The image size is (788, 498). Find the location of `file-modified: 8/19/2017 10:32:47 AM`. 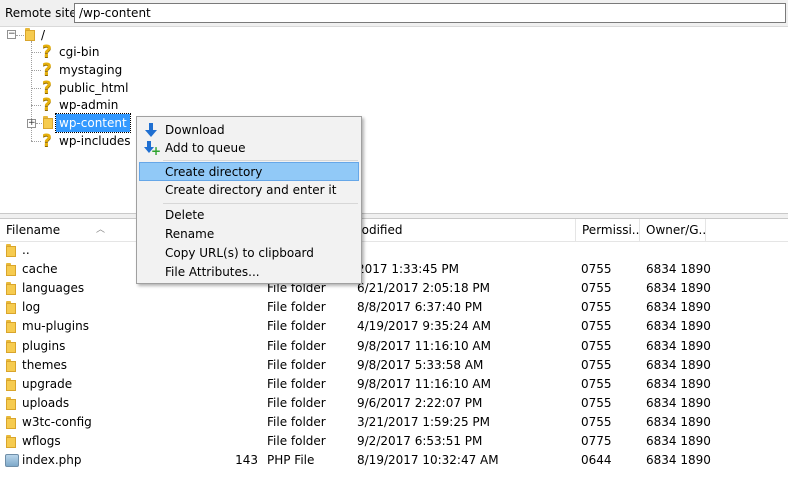

file-modified: 8/19/2017 10:32:47 AM is located at coordinates (428, 460).